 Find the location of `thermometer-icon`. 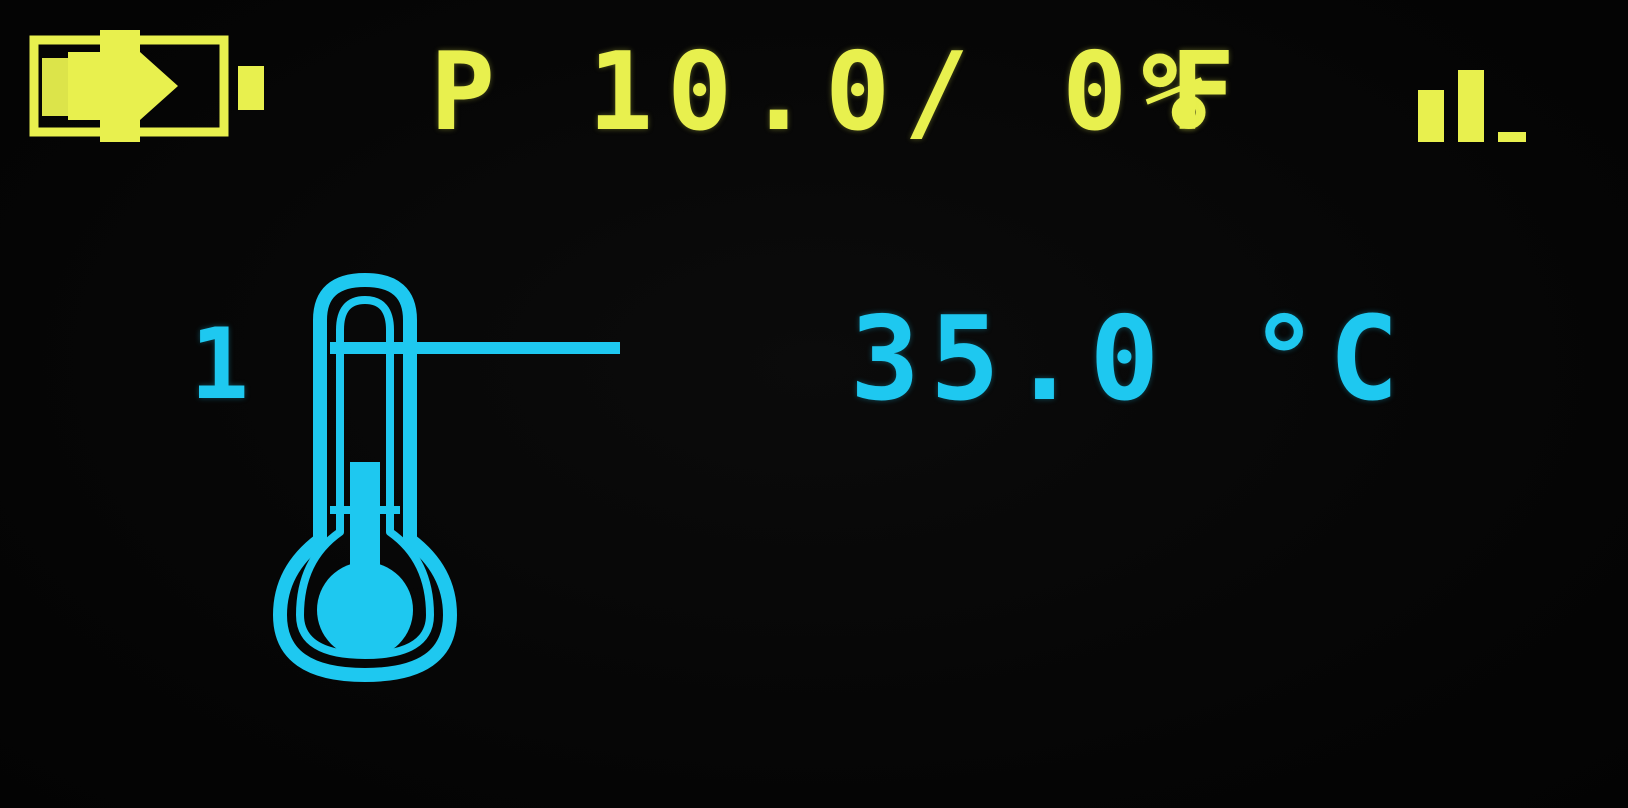

thermometer-icon is located at coordinates (446, 477).